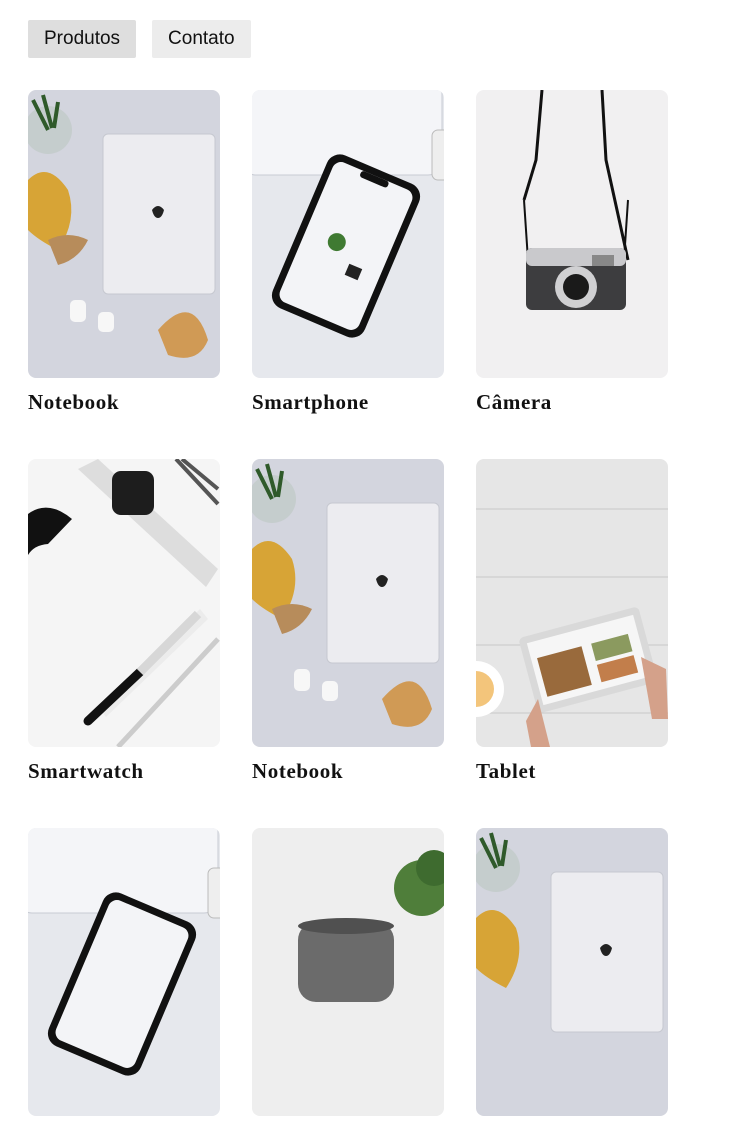 This screenshot has height=1128, width=740. I want to click on product-card: Smartwatch, so click(124, 621).